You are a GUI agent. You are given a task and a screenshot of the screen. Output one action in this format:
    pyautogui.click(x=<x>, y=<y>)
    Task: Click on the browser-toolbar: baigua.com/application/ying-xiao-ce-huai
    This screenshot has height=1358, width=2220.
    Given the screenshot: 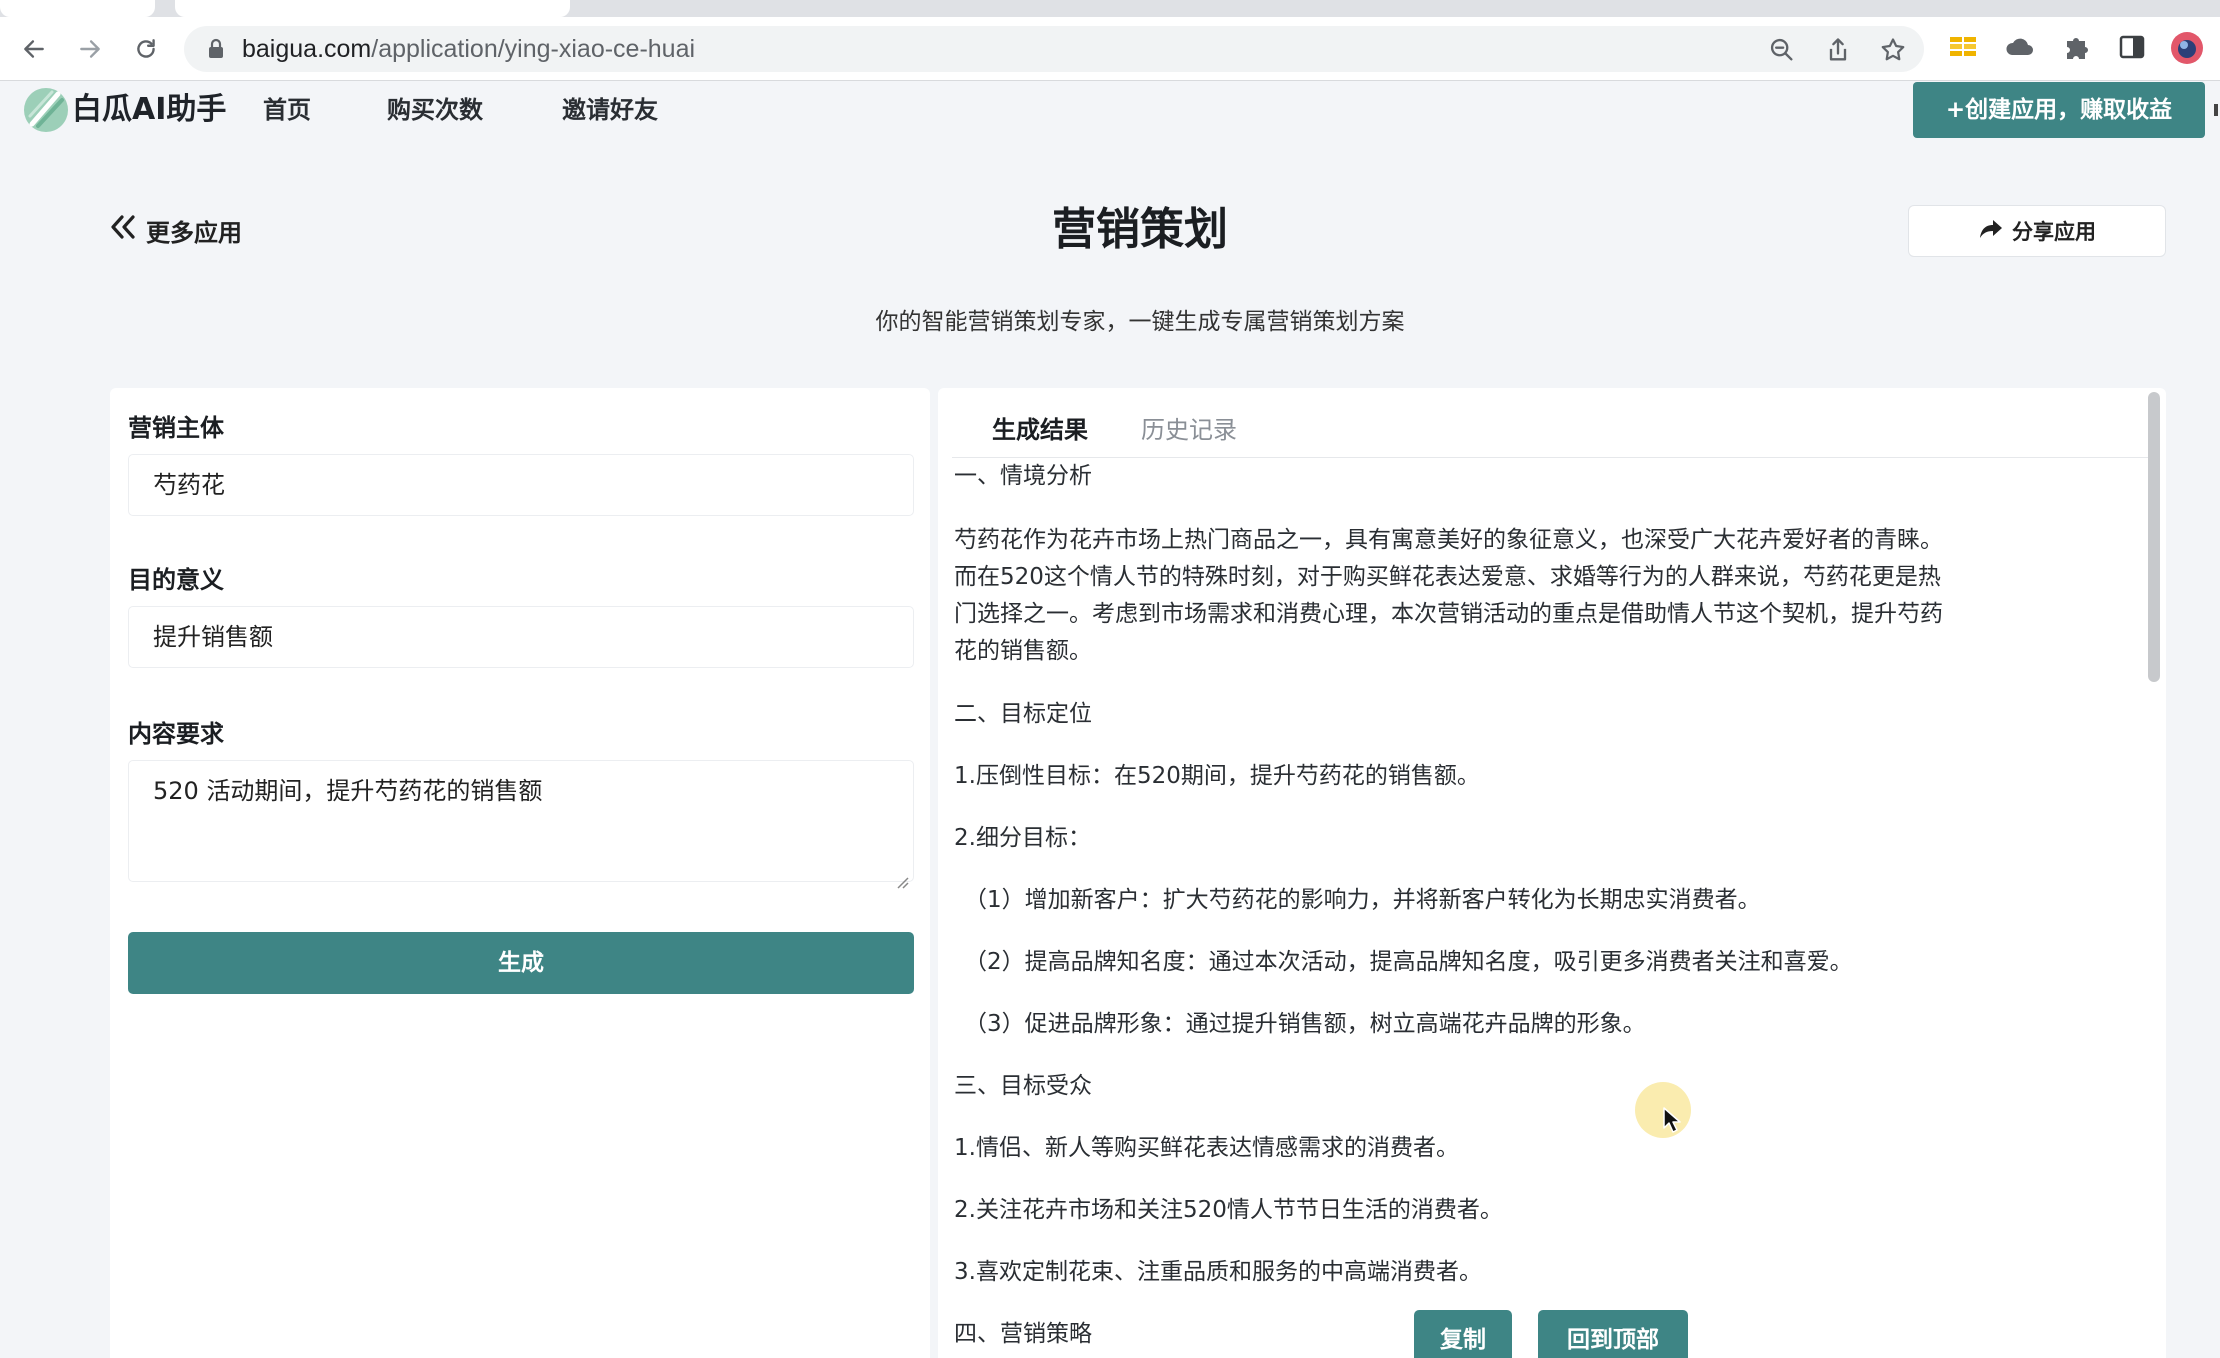 What is the action you would take?
    pyautogui.click(x=1110, y=49)
    